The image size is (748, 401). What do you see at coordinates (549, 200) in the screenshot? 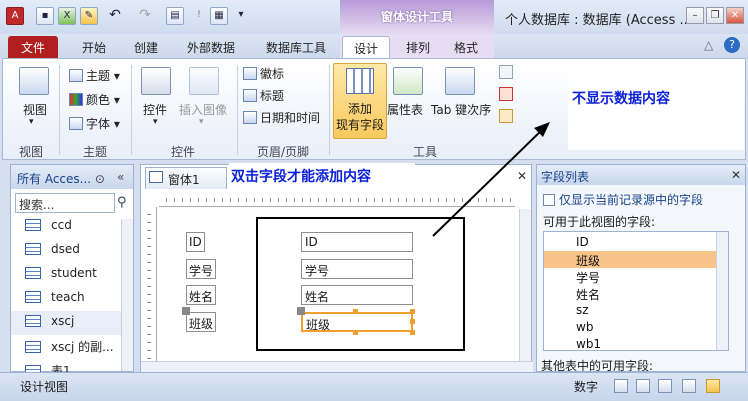
I see `link-icon` at bounding box center [549, 200].